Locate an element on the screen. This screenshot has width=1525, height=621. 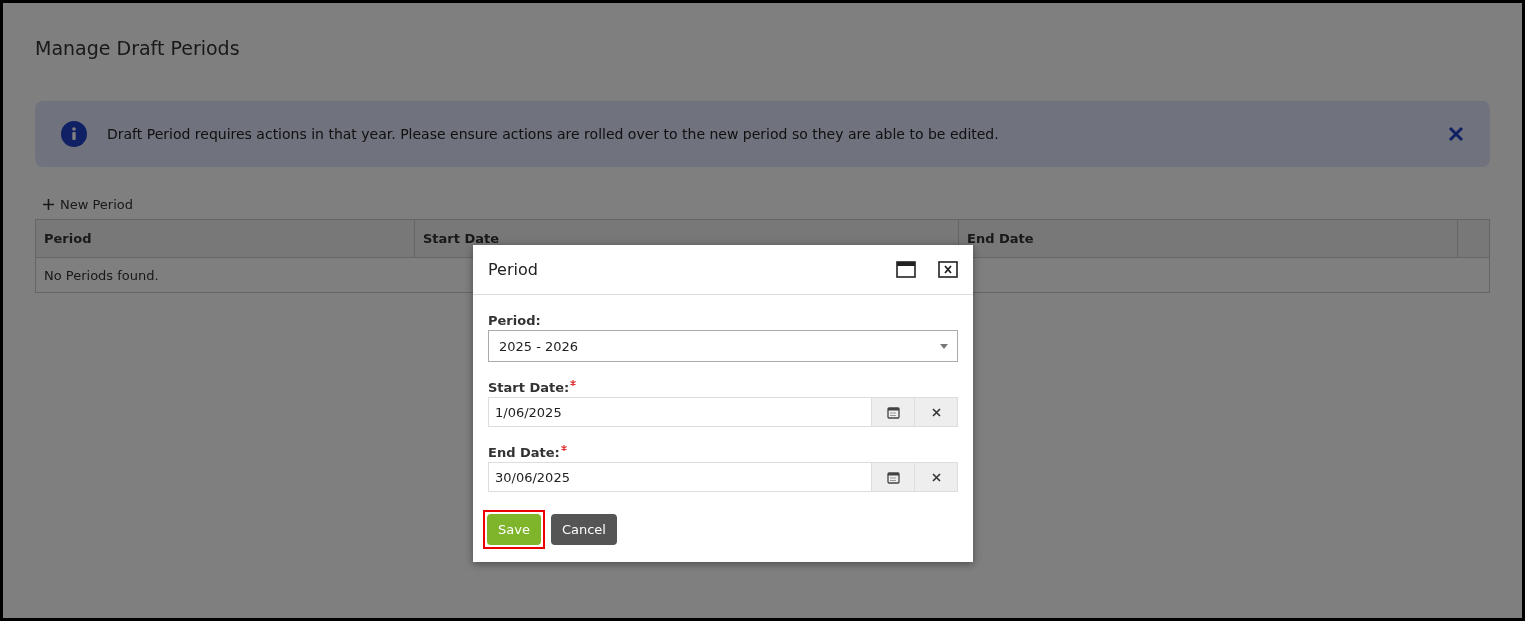
info-icon is located at coordinates (74, 134).